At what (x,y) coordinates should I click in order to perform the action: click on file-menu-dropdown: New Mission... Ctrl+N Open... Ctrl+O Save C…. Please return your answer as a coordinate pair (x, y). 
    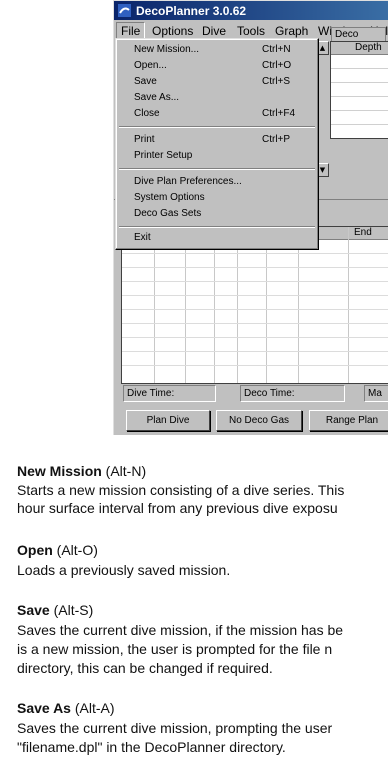
    Looking at the image, I should click on (217, 144).